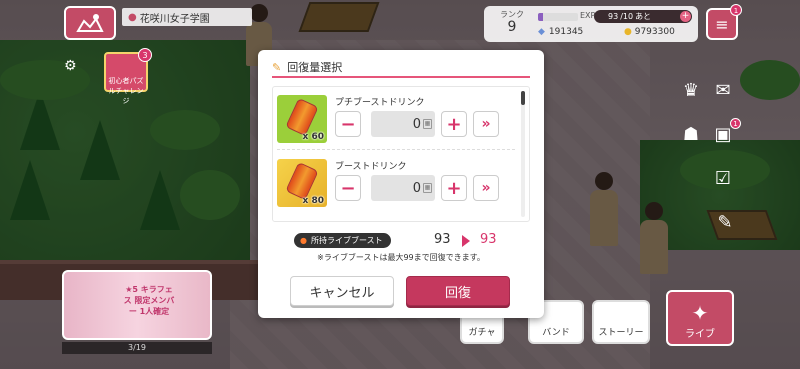  I want to click on event-button: 初心者パズルチャレンジ 3, so click(128, 76).